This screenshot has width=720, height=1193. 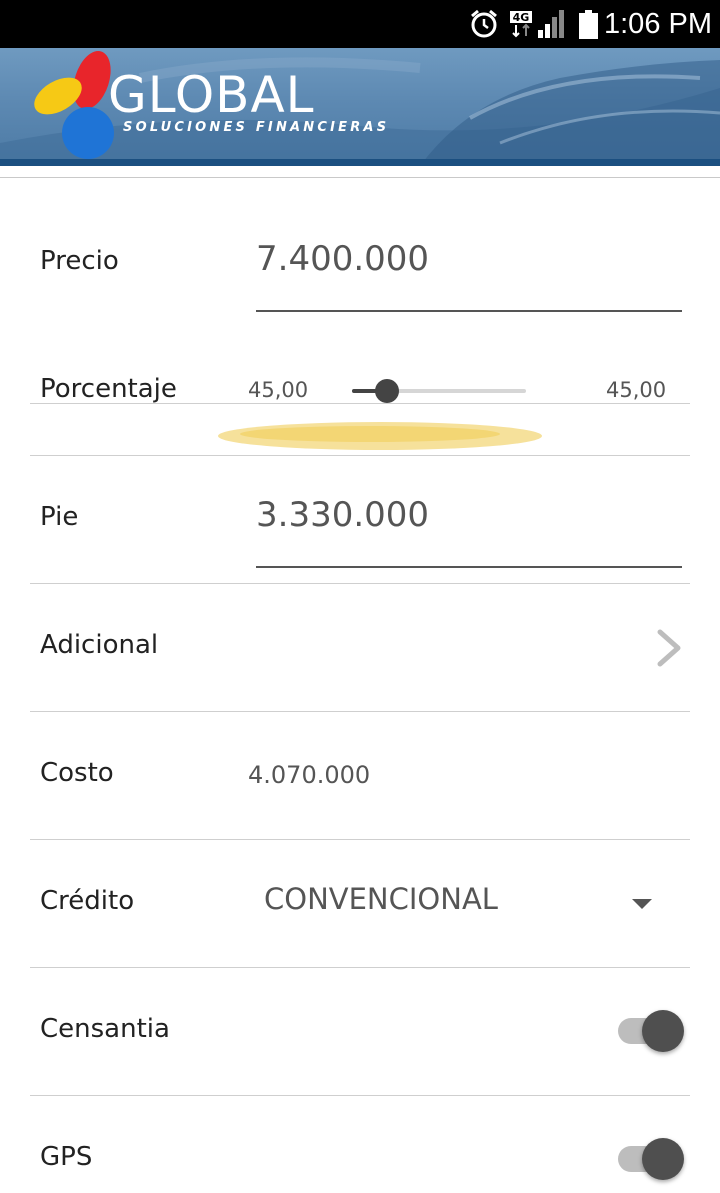 I want to click on chevron-right-icon, so click(x=669, y=648).